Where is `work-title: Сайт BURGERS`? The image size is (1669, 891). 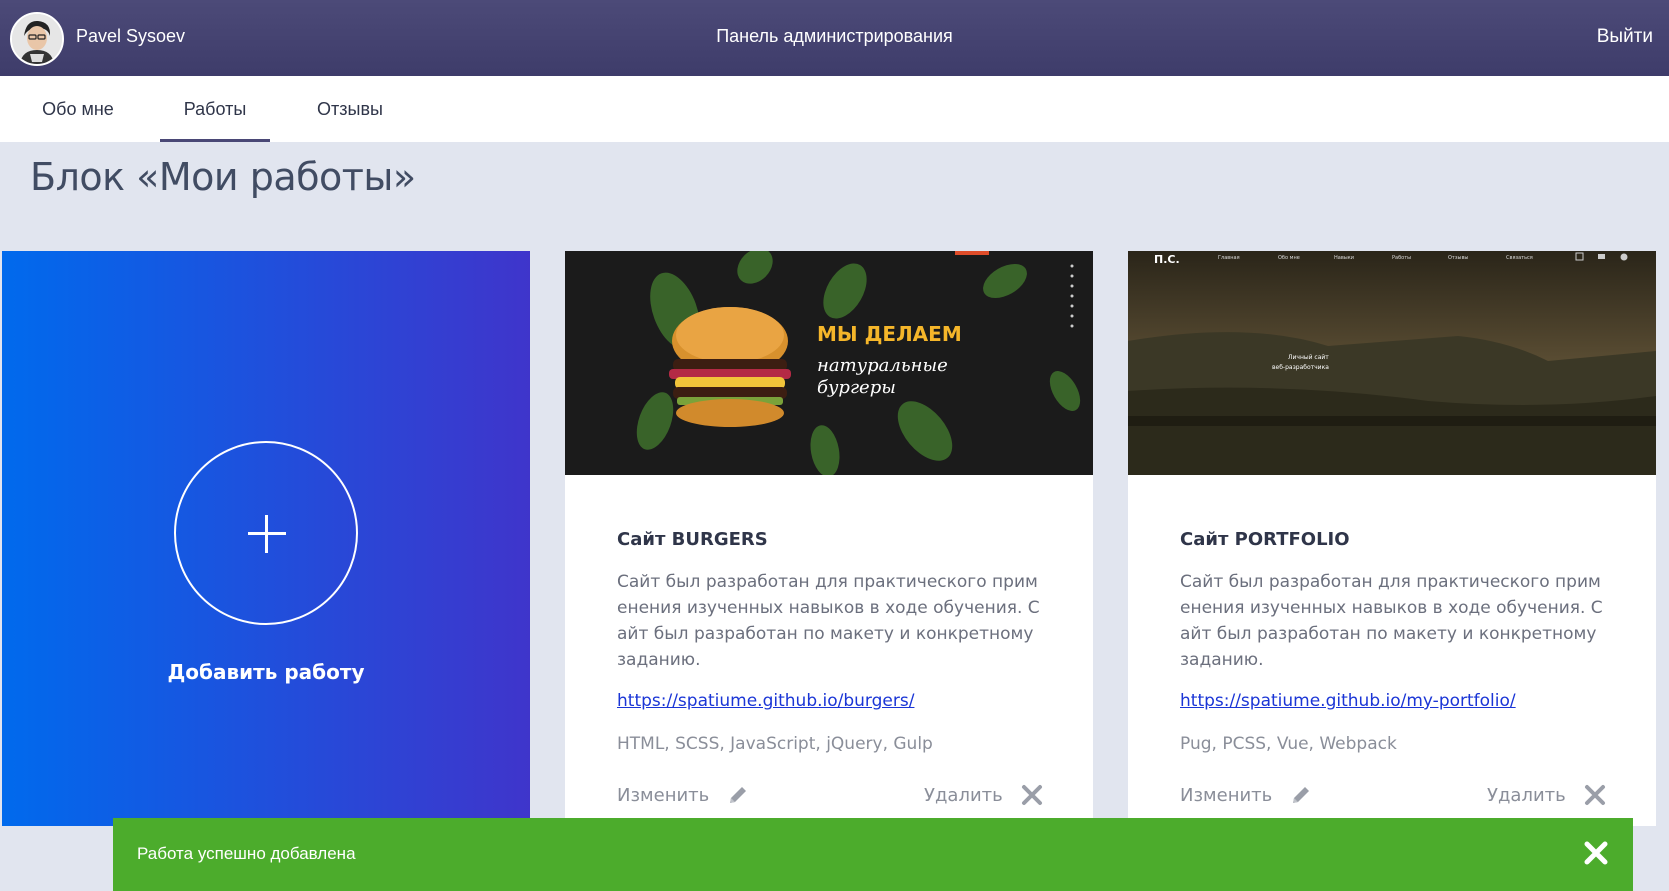 work-title: Сайт BURGERS is located at coordinates (692, 539).